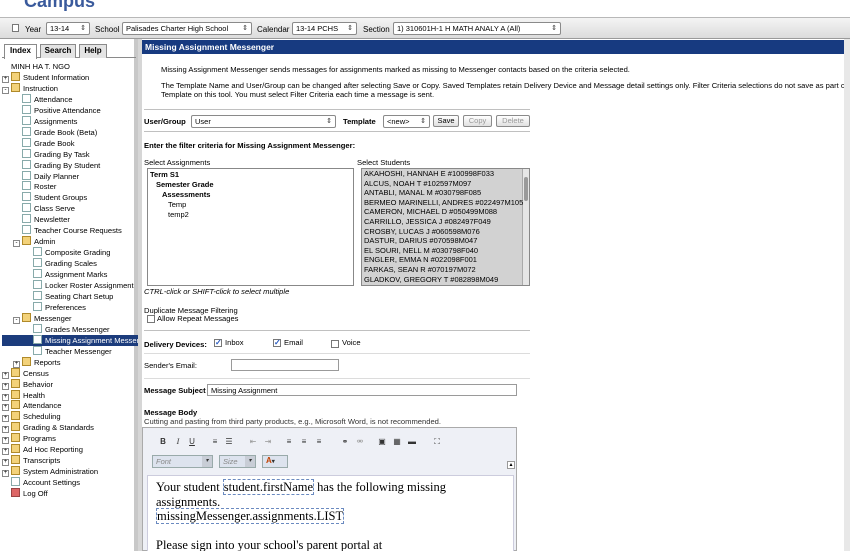  I want to click on nav-item: Log Off, so click(70, 493).